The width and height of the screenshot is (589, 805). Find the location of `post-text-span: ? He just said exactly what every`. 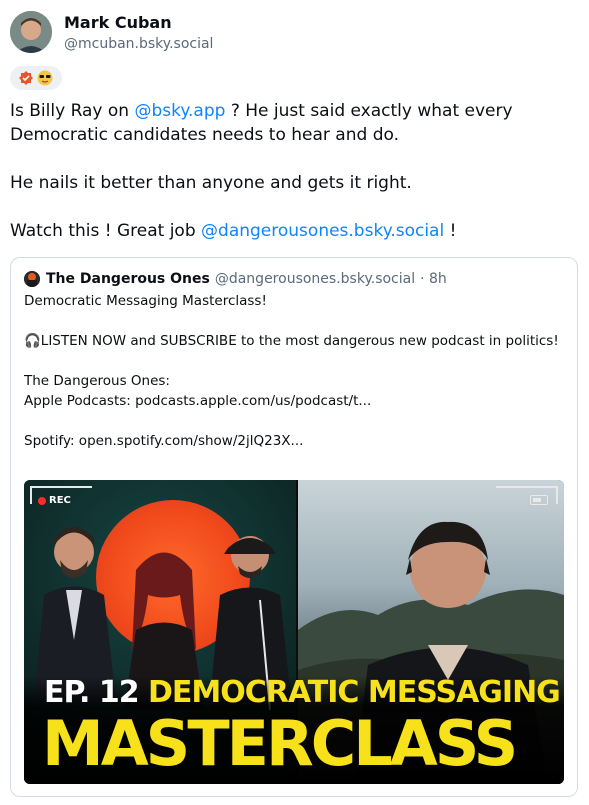

post-text-span: ? He just said exactly what every is located at coordinates (369, 111).